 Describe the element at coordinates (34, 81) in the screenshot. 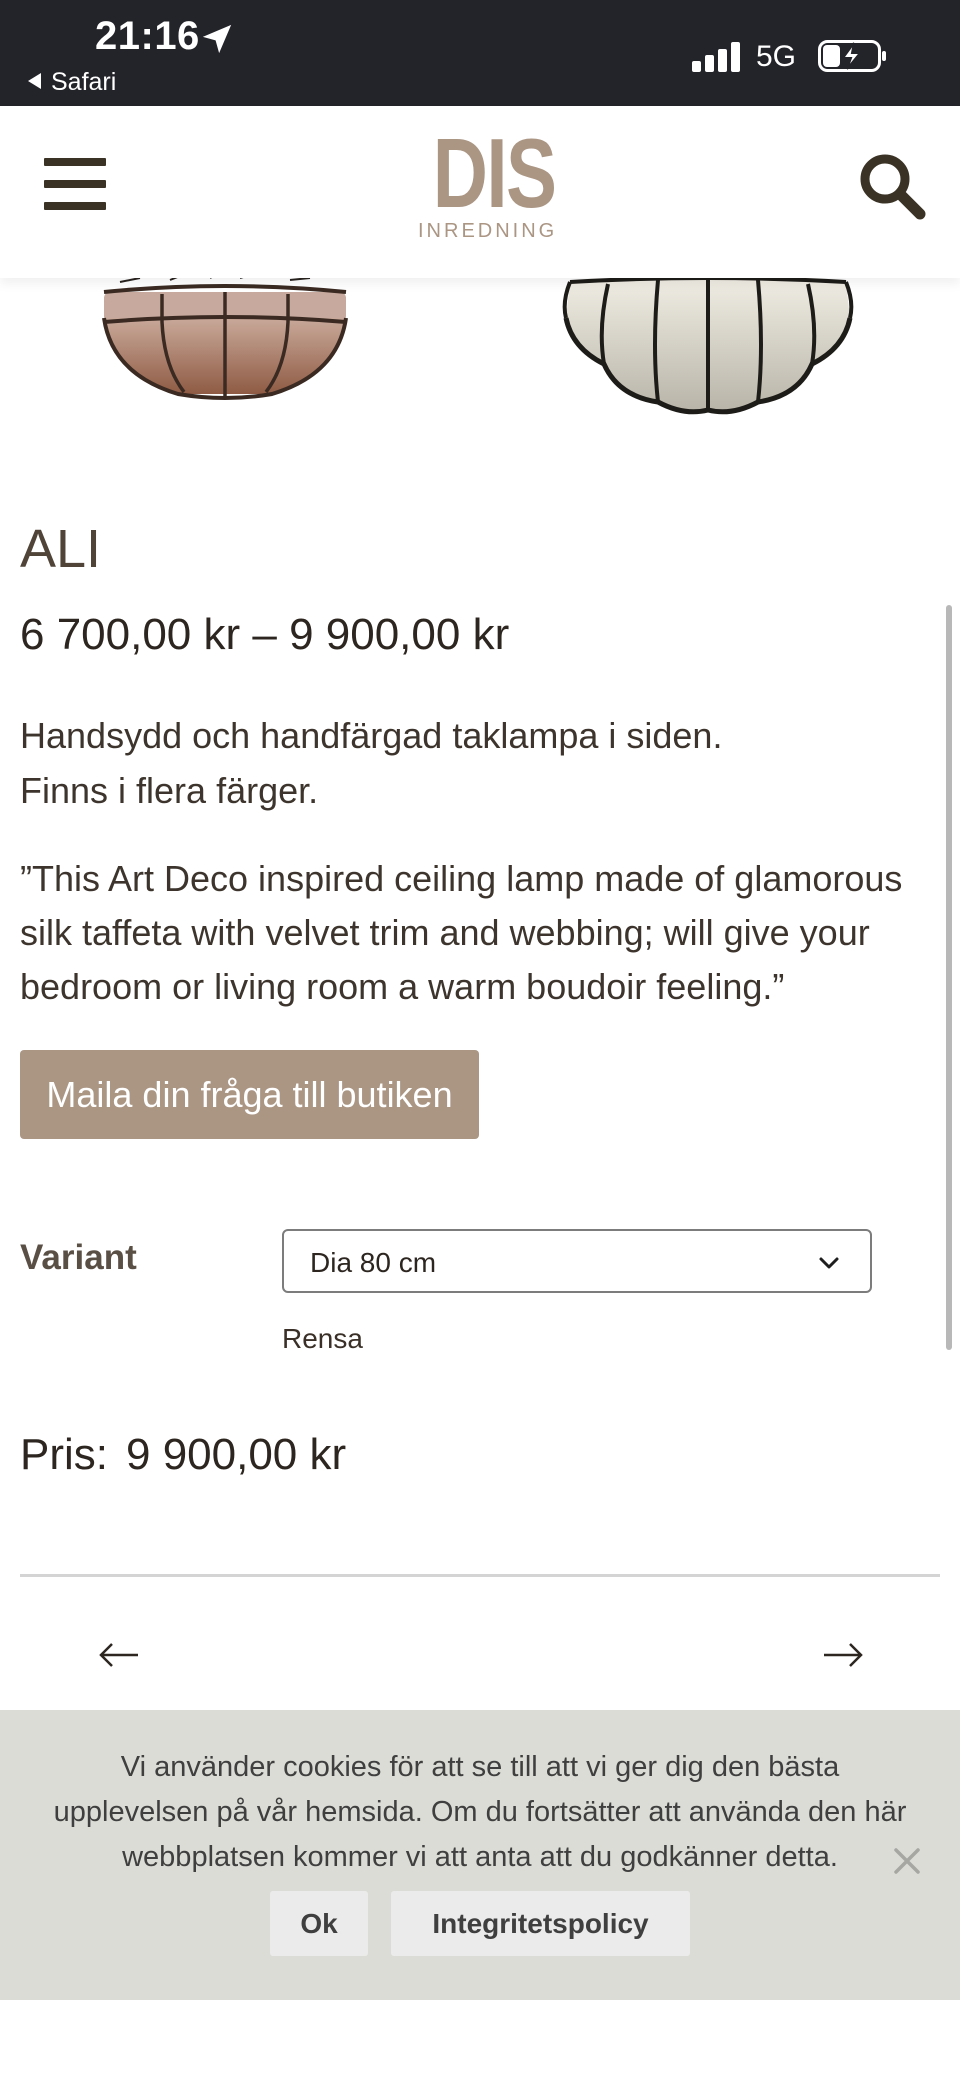

I see `back-triangle-icon` at that location.